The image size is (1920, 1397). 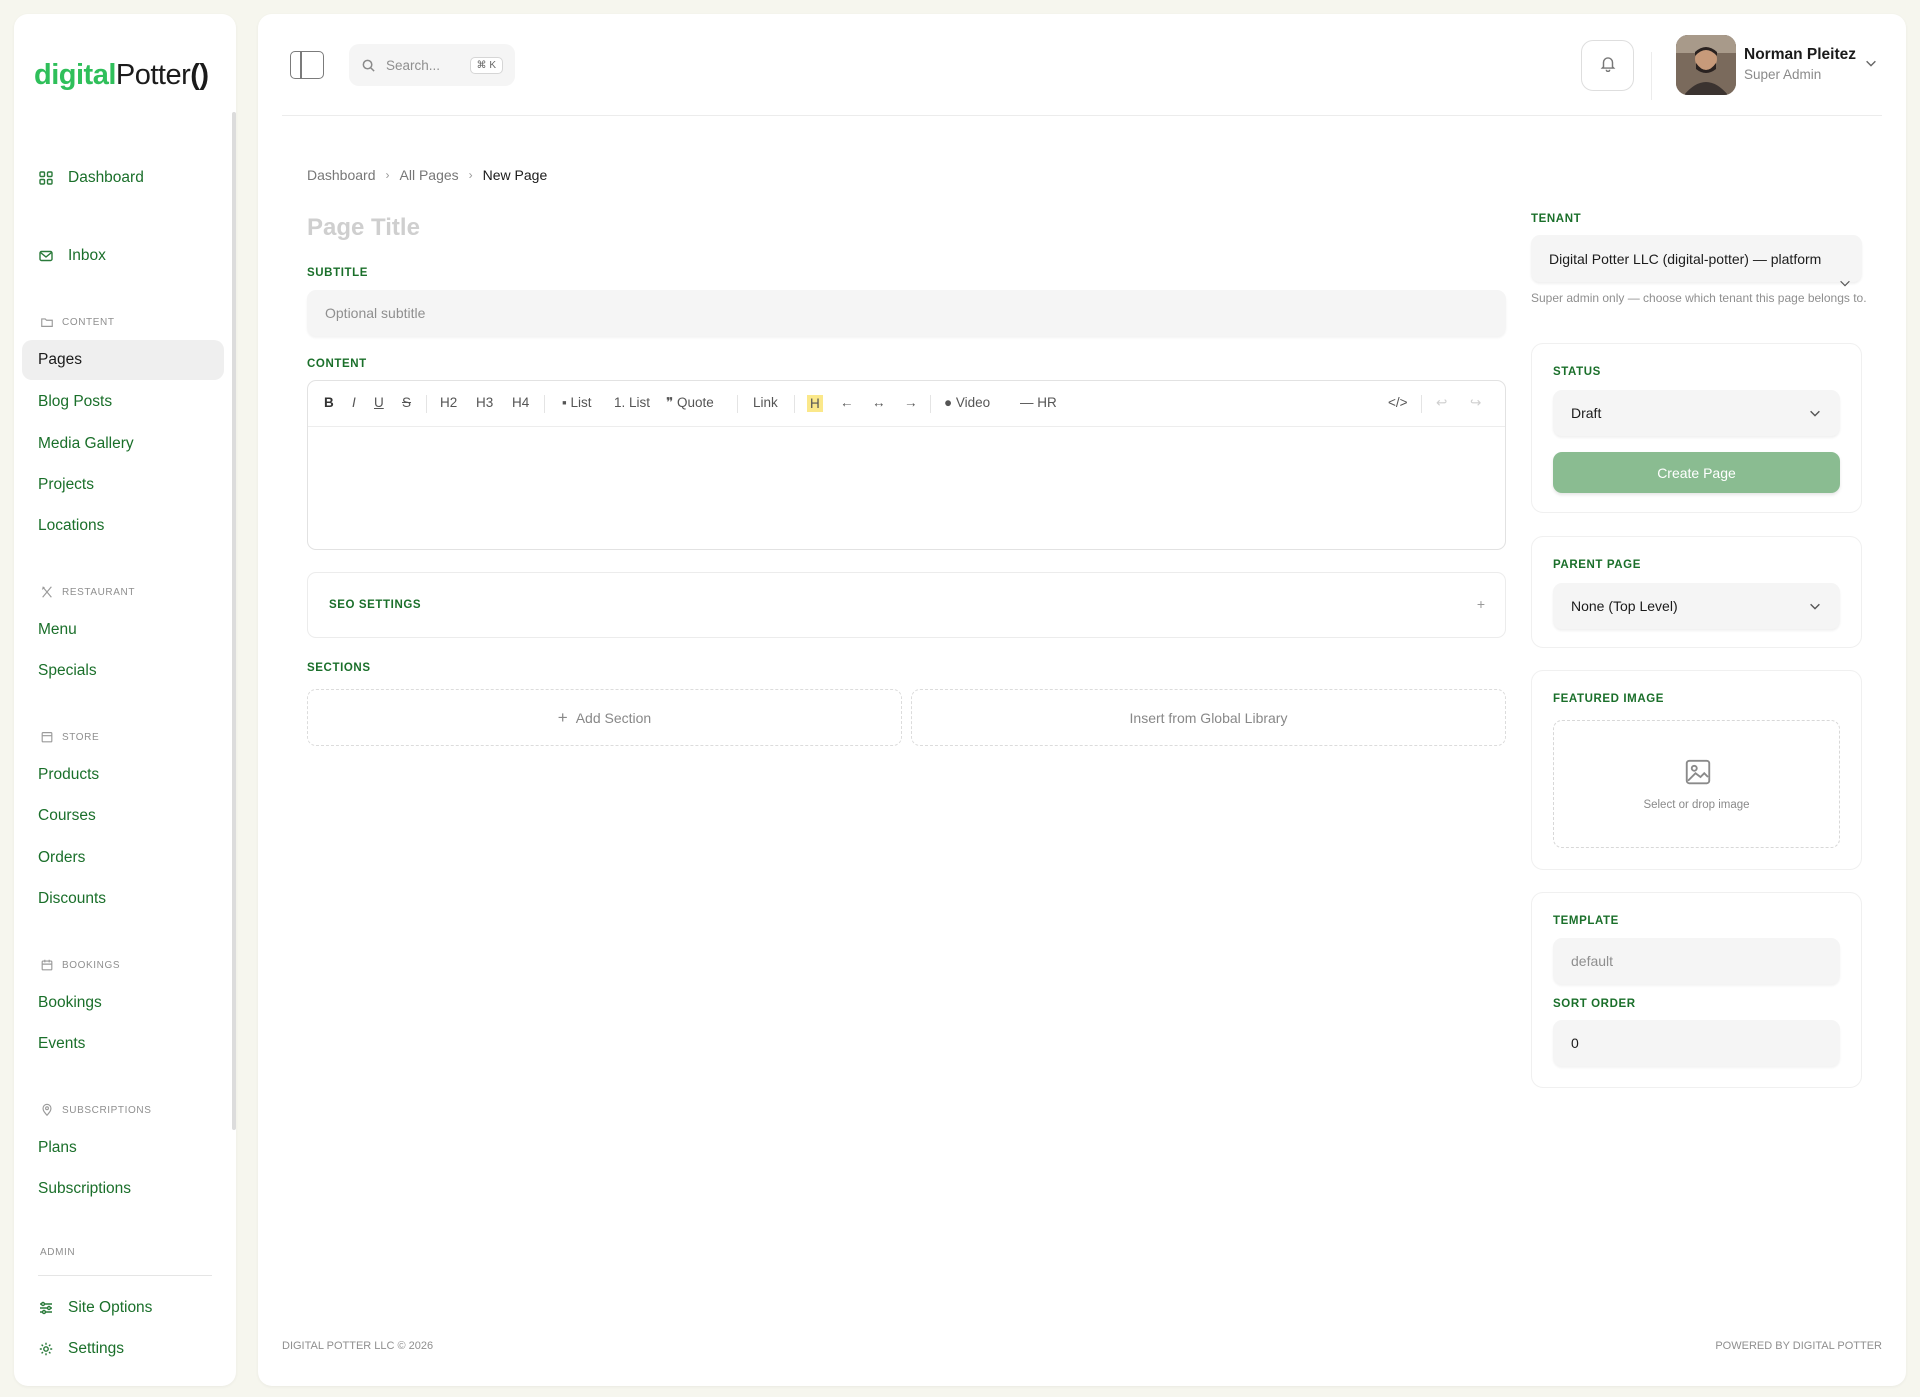 I want to click on sidebar-item-discounts: Discounts, so click(x=123, y=899).